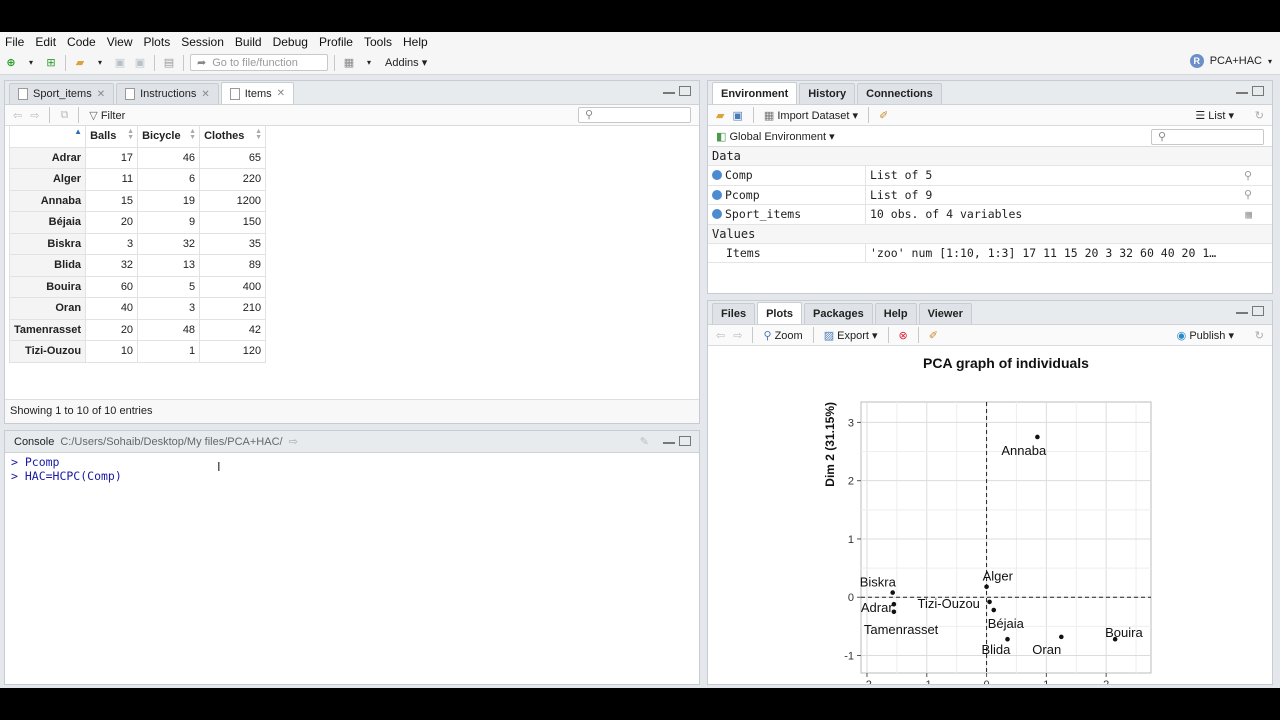 Image resolution: width=1280 pixels, height=720 pixels. What do you see at coordinates (644, 441) in the screenshot?
I see `clear-console-icon: ✎` at bounding box center [644, 441].